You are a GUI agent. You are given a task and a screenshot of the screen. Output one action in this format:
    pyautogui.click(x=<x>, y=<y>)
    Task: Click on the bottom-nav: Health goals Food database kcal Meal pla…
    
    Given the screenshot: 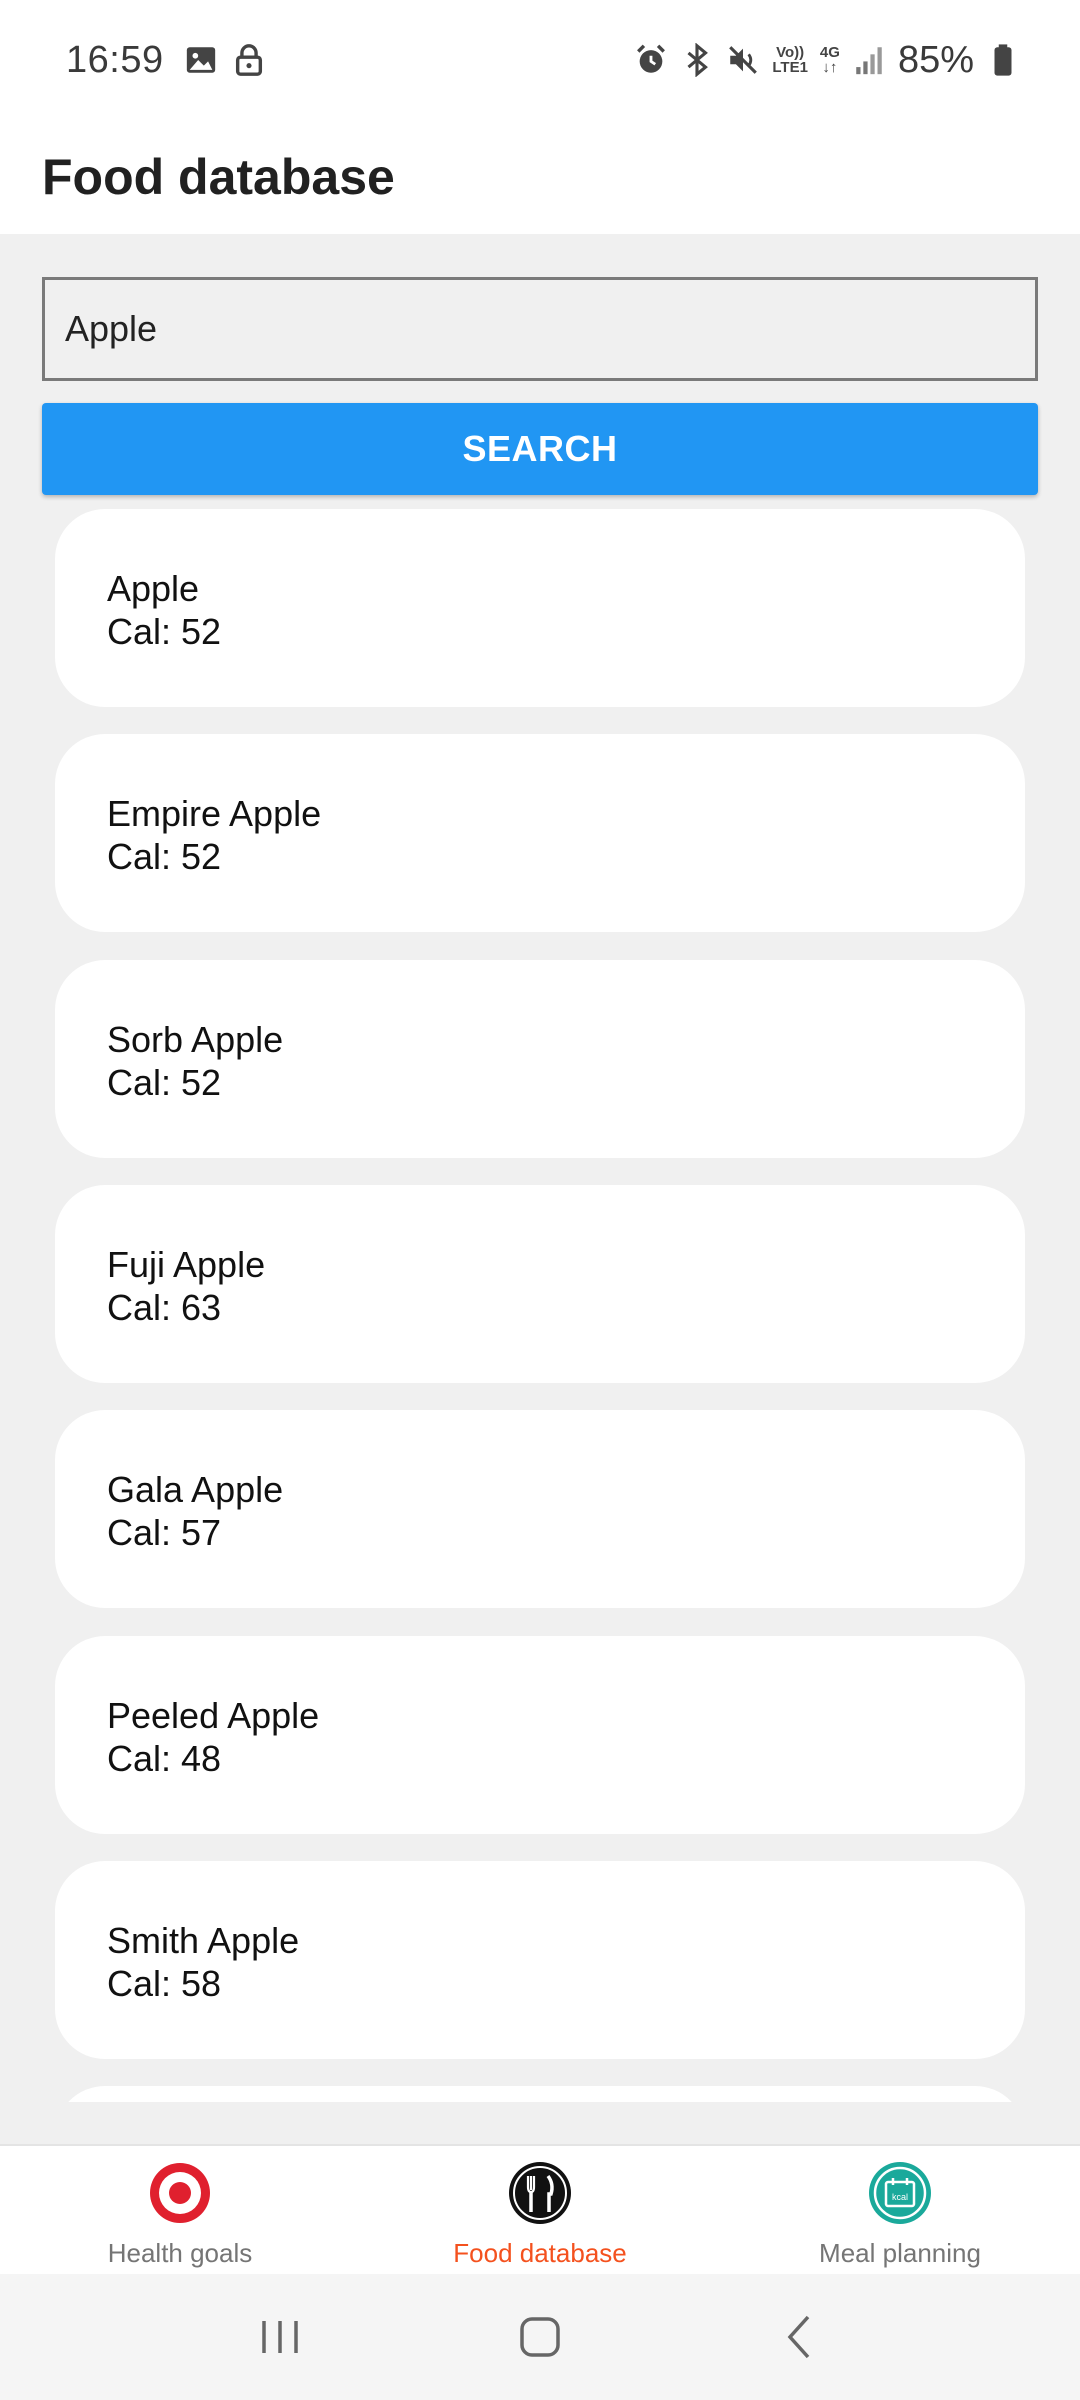 What is the action you would take?
    pyautogui.click(x=540, y=2209)
    